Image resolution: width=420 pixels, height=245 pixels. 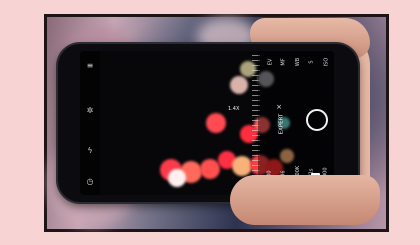 I want to click on shutter-button, so click(x=317, y=120).